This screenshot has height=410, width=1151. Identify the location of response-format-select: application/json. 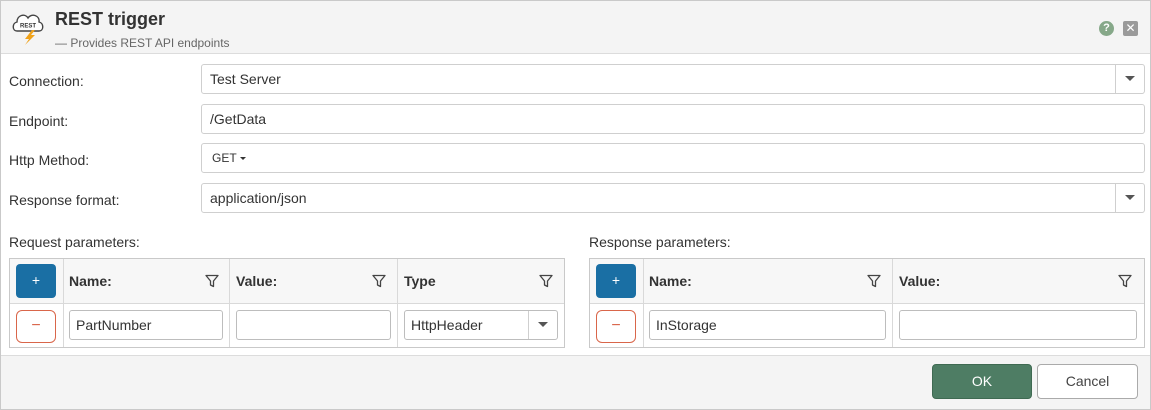
(673, 198).